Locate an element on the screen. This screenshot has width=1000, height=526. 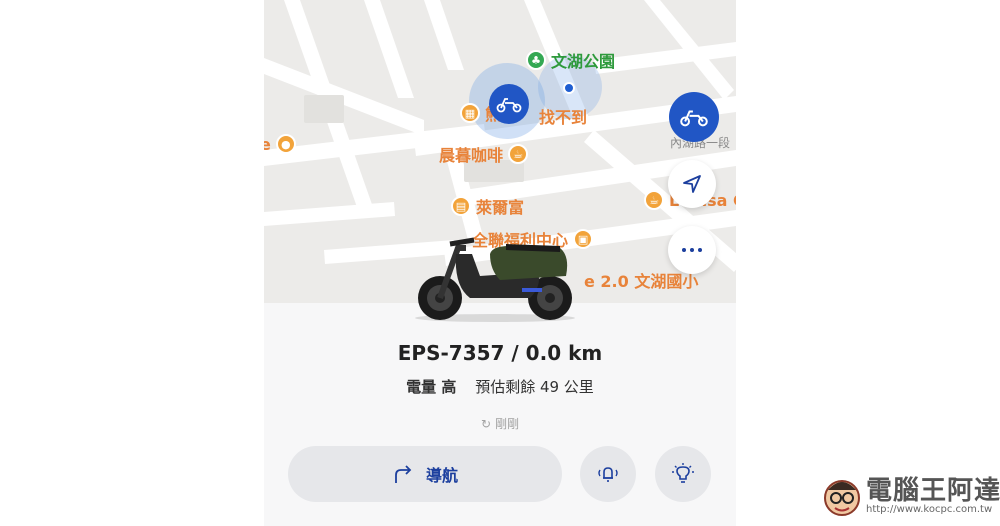
more-icon is located at coordinates (692, 250).